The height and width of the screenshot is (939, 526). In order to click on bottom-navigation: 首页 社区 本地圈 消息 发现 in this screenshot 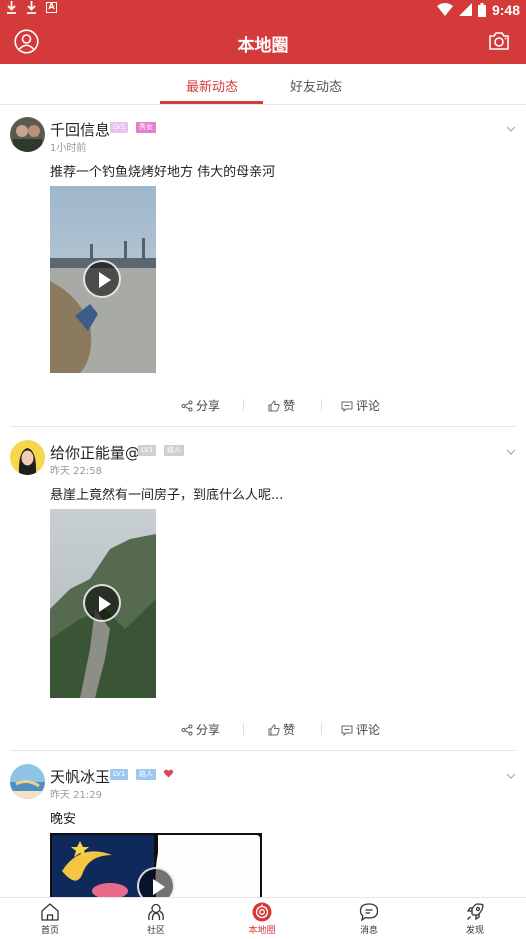, I will do `click(263, 918)`.